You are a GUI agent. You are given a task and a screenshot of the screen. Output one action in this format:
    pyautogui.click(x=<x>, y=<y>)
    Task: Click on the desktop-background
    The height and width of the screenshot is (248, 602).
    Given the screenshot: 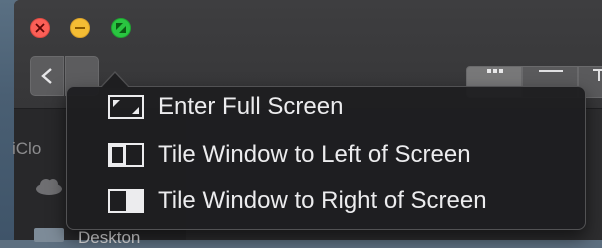 What is the action you would take?
    pyautogui.click(x=7, y=120)
    